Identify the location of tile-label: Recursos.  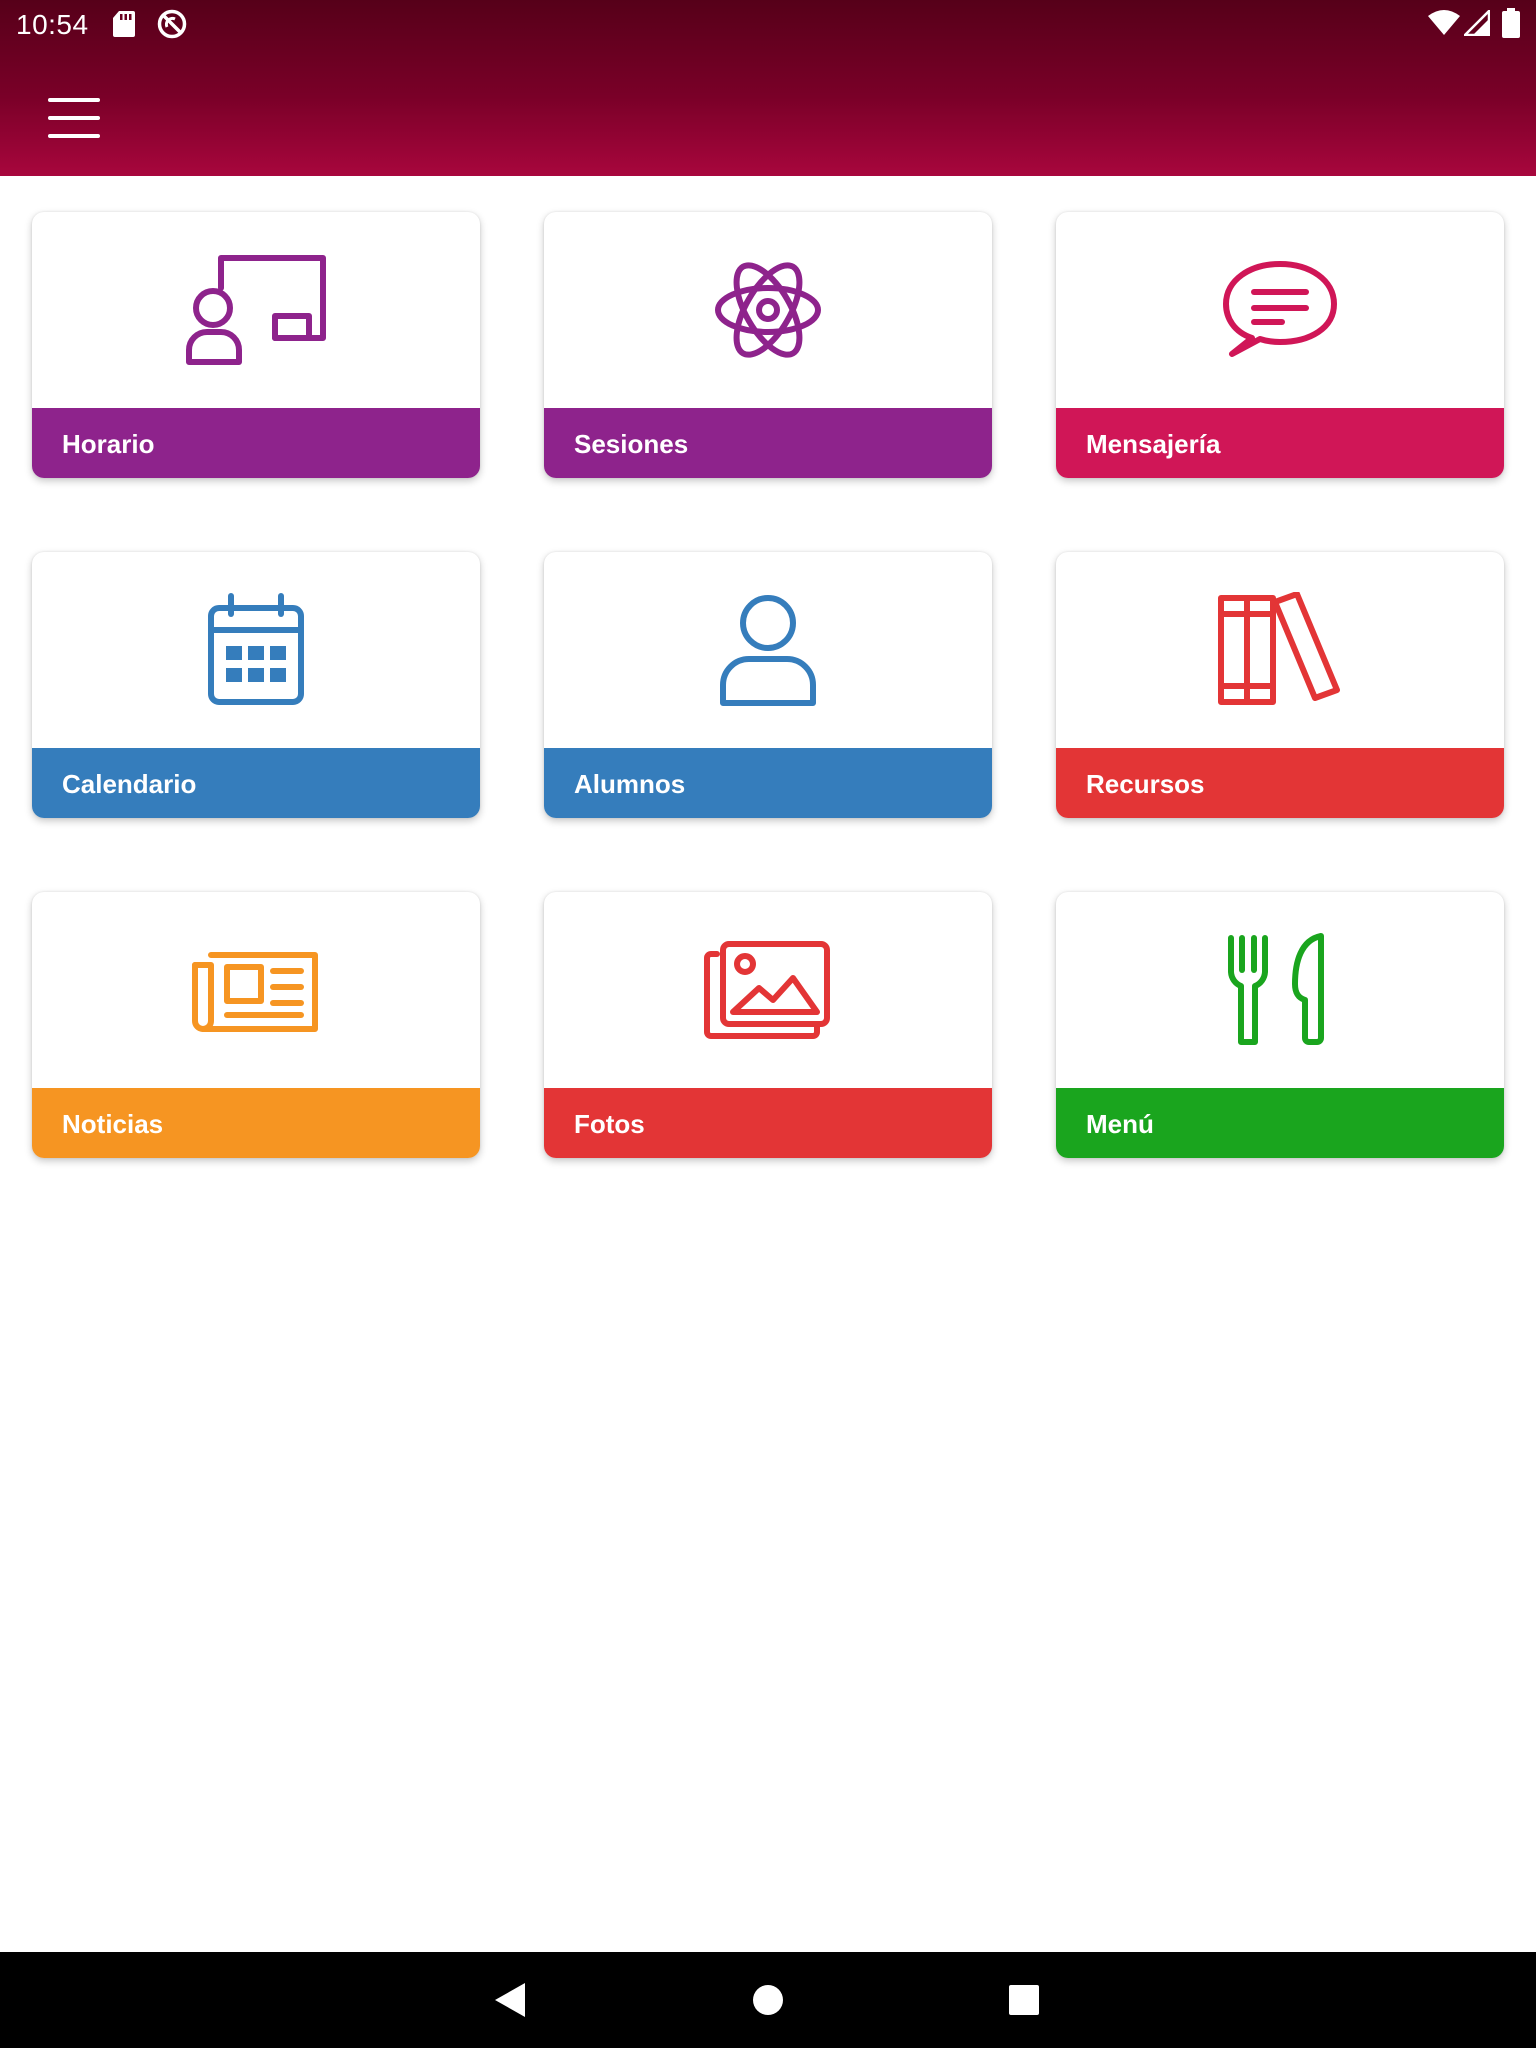
(1145, 784).